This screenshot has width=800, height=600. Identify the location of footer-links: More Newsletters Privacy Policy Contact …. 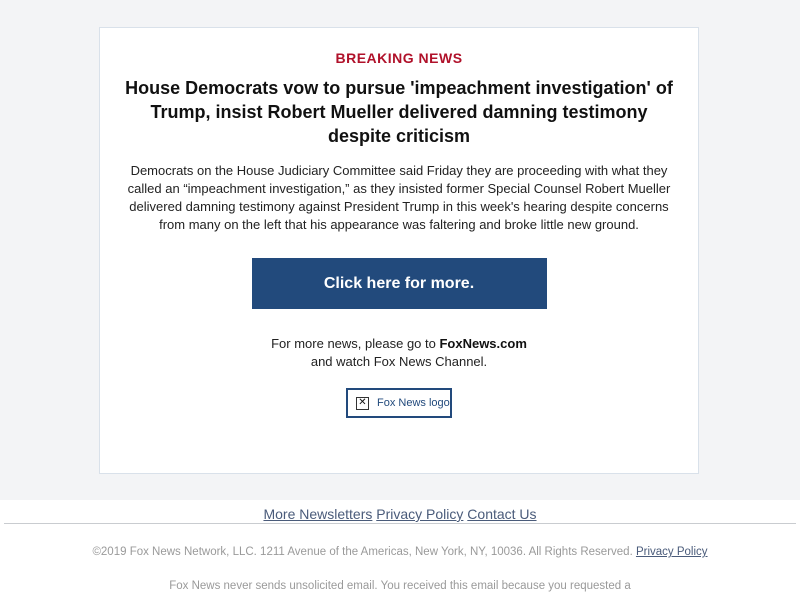
(400, 514).